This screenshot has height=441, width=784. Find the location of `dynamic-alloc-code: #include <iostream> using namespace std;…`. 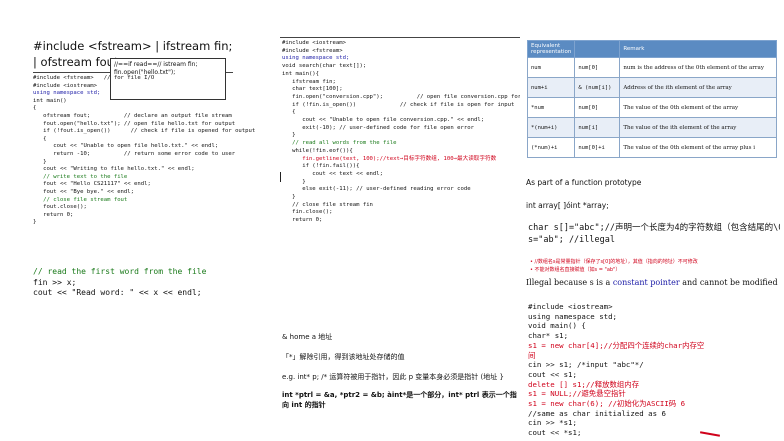

dynamic-alloc-code: #include <iostream> using namespace std;… is located at coordinates (616, 370).